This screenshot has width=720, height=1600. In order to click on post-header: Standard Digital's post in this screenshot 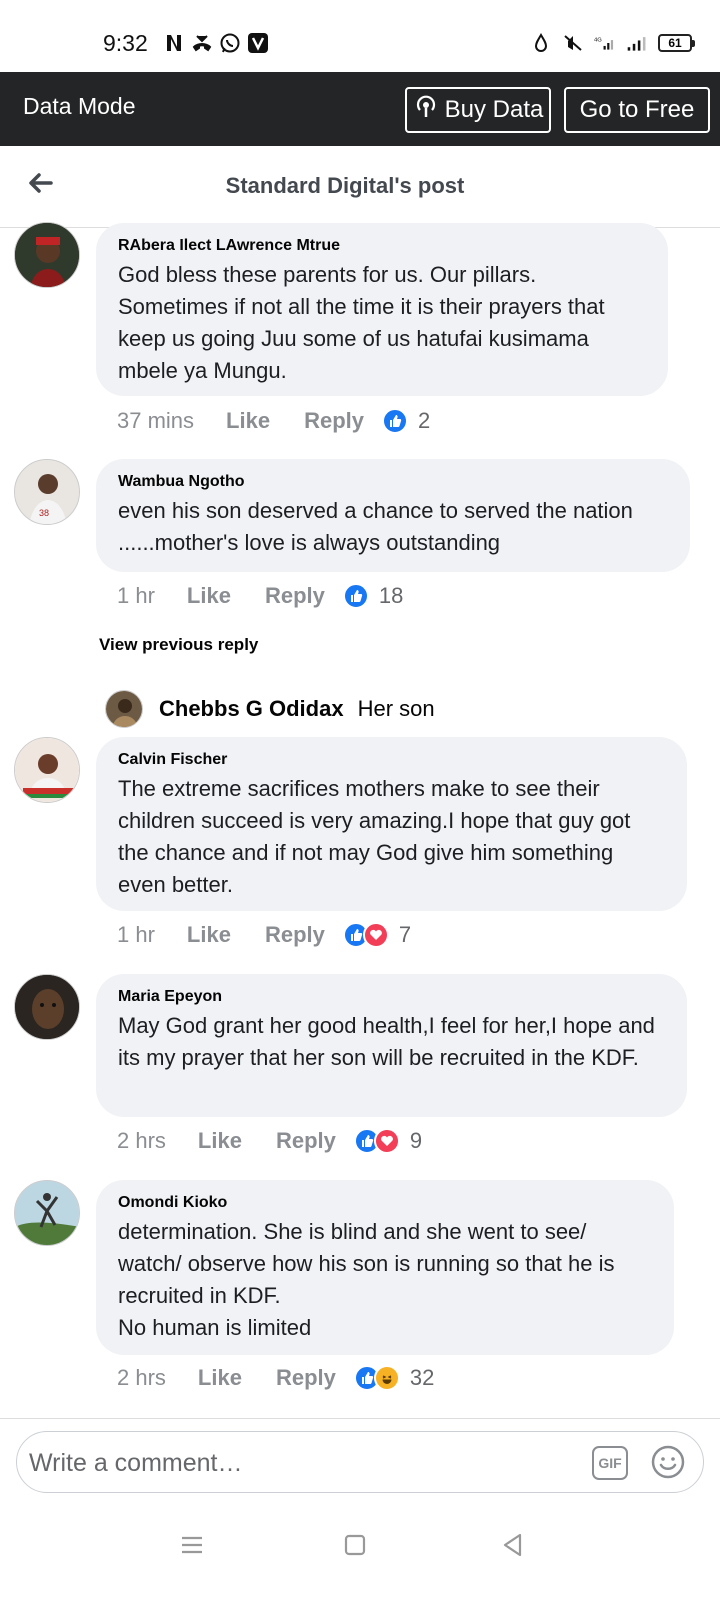, I will do `click(360, 187)`.